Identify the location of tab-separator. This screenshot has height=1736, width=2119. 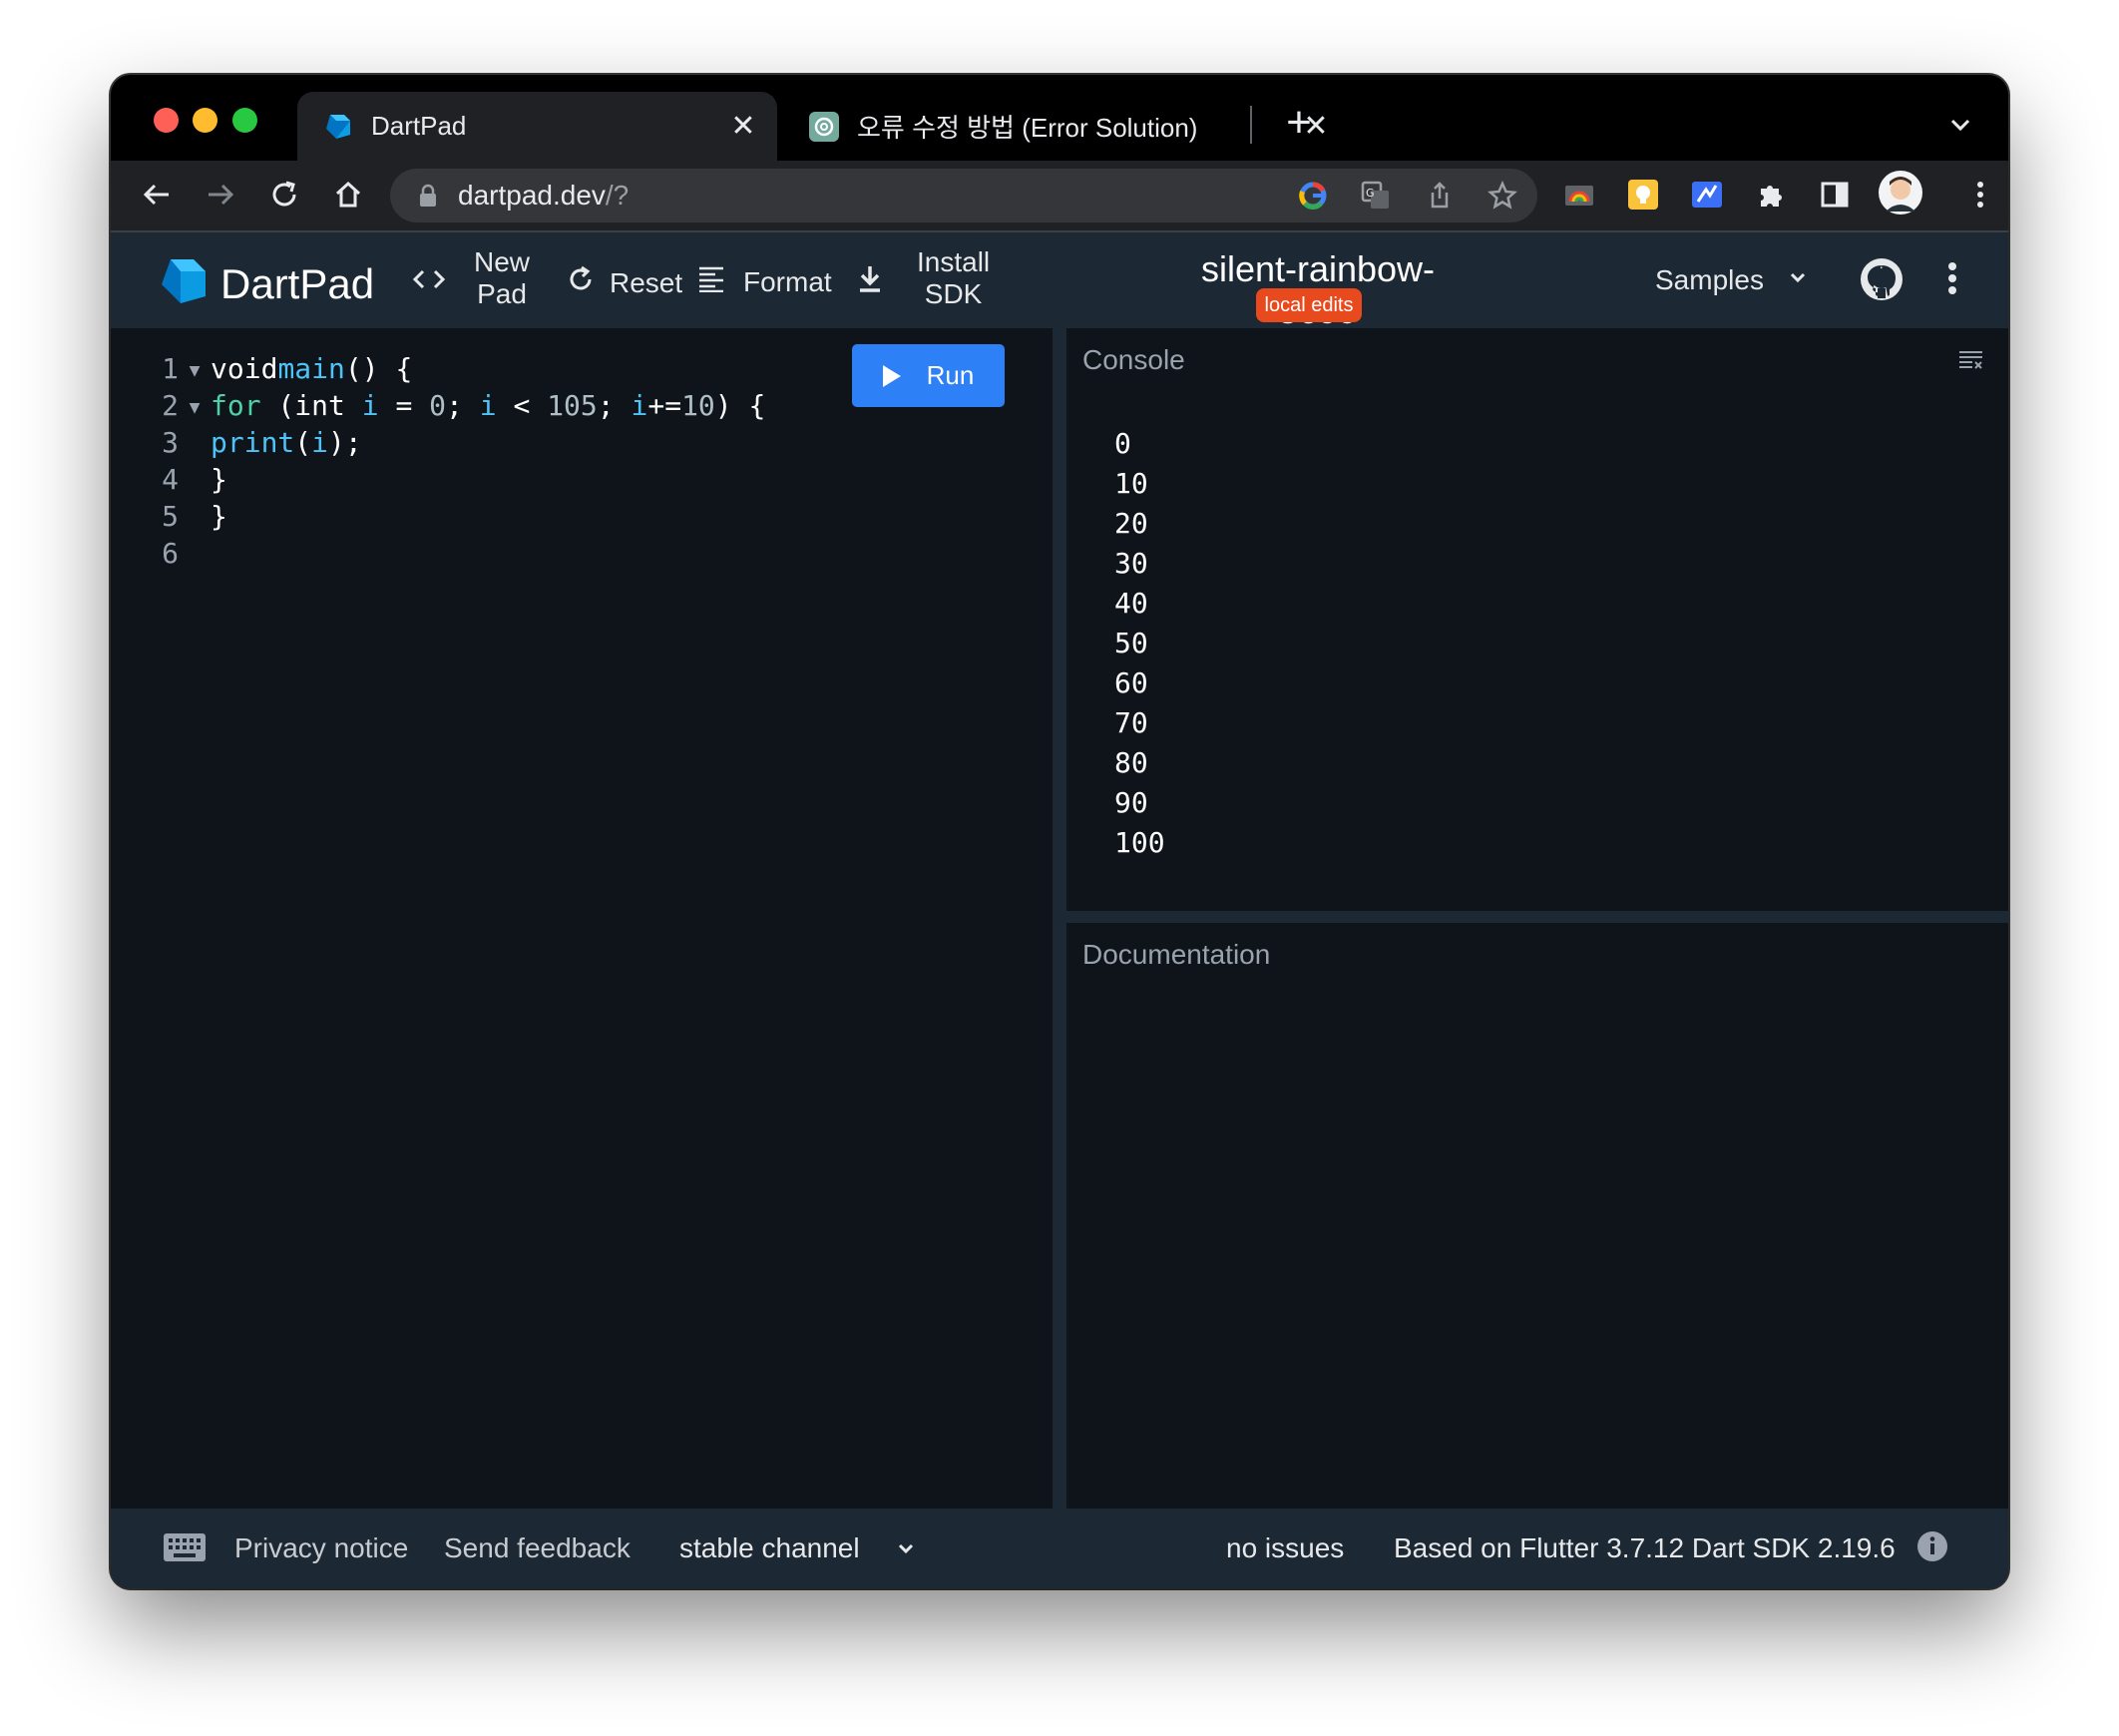
(1251, 125).